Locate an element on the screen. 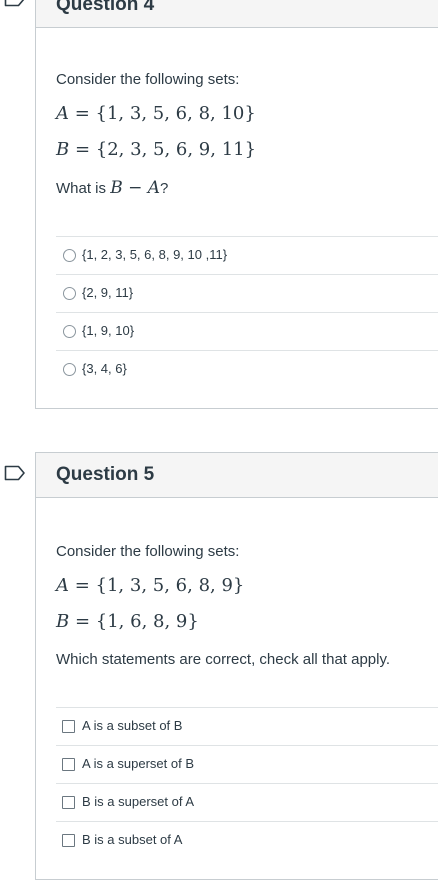  flag-question-5-icon is located at coordinates (15, 473).